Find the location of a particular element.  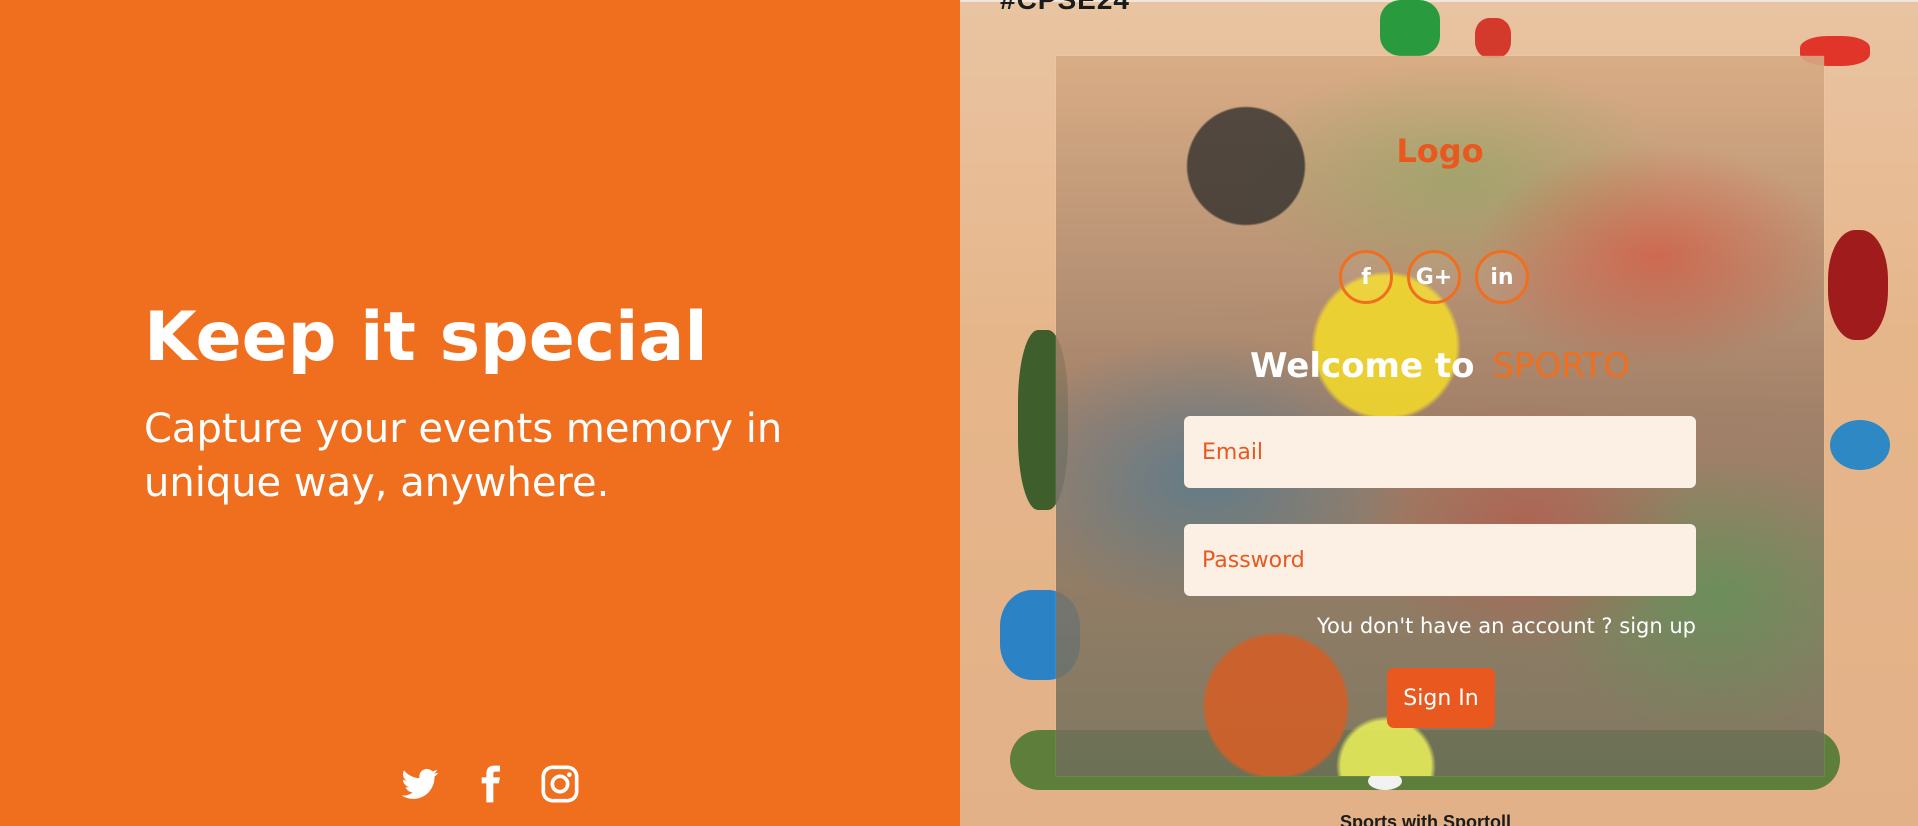

collage-player-top-red is located at coordinates (1493, 38).